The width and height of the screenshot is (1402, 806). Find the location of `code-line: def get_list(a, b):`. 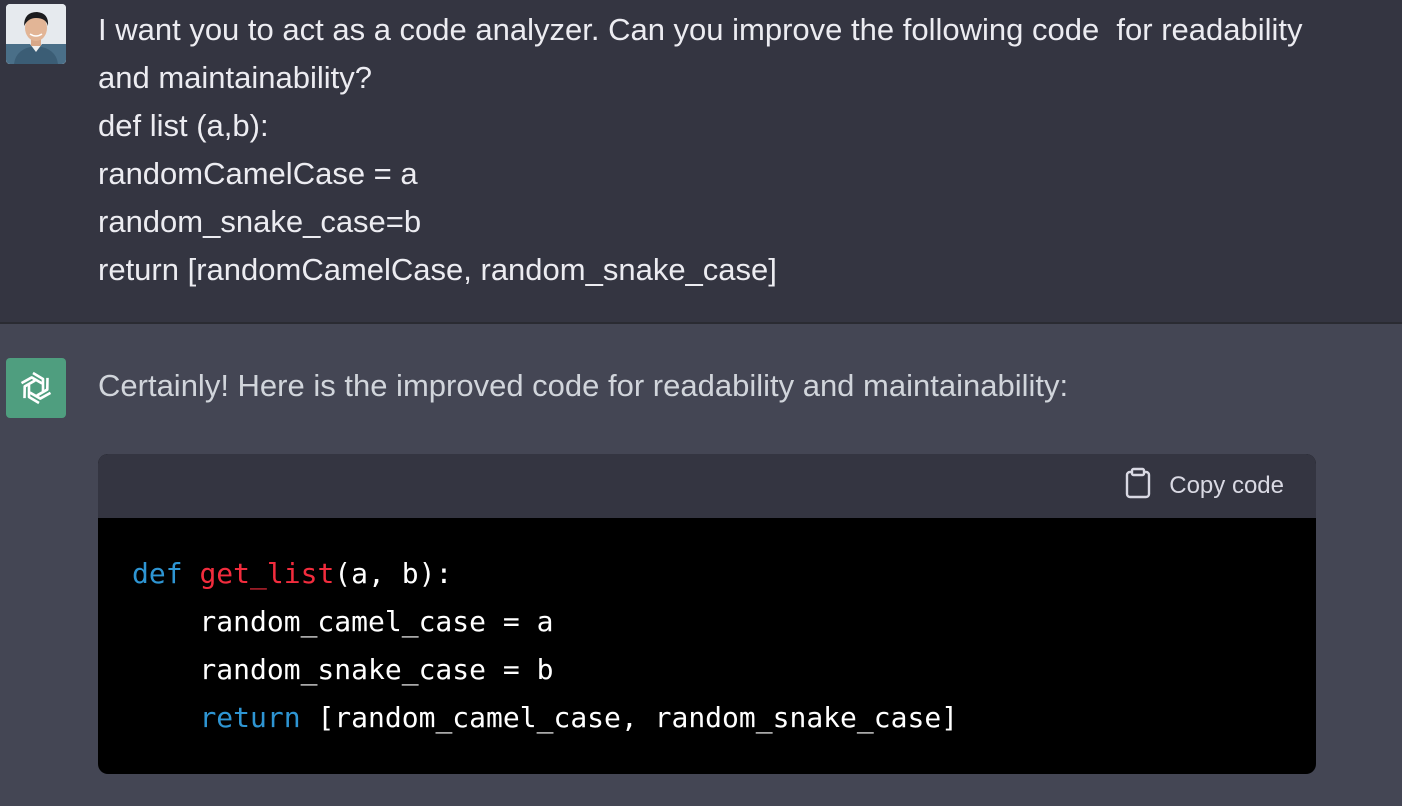

code-line: def get_list(a, b): is located at coordinates (707, 574).